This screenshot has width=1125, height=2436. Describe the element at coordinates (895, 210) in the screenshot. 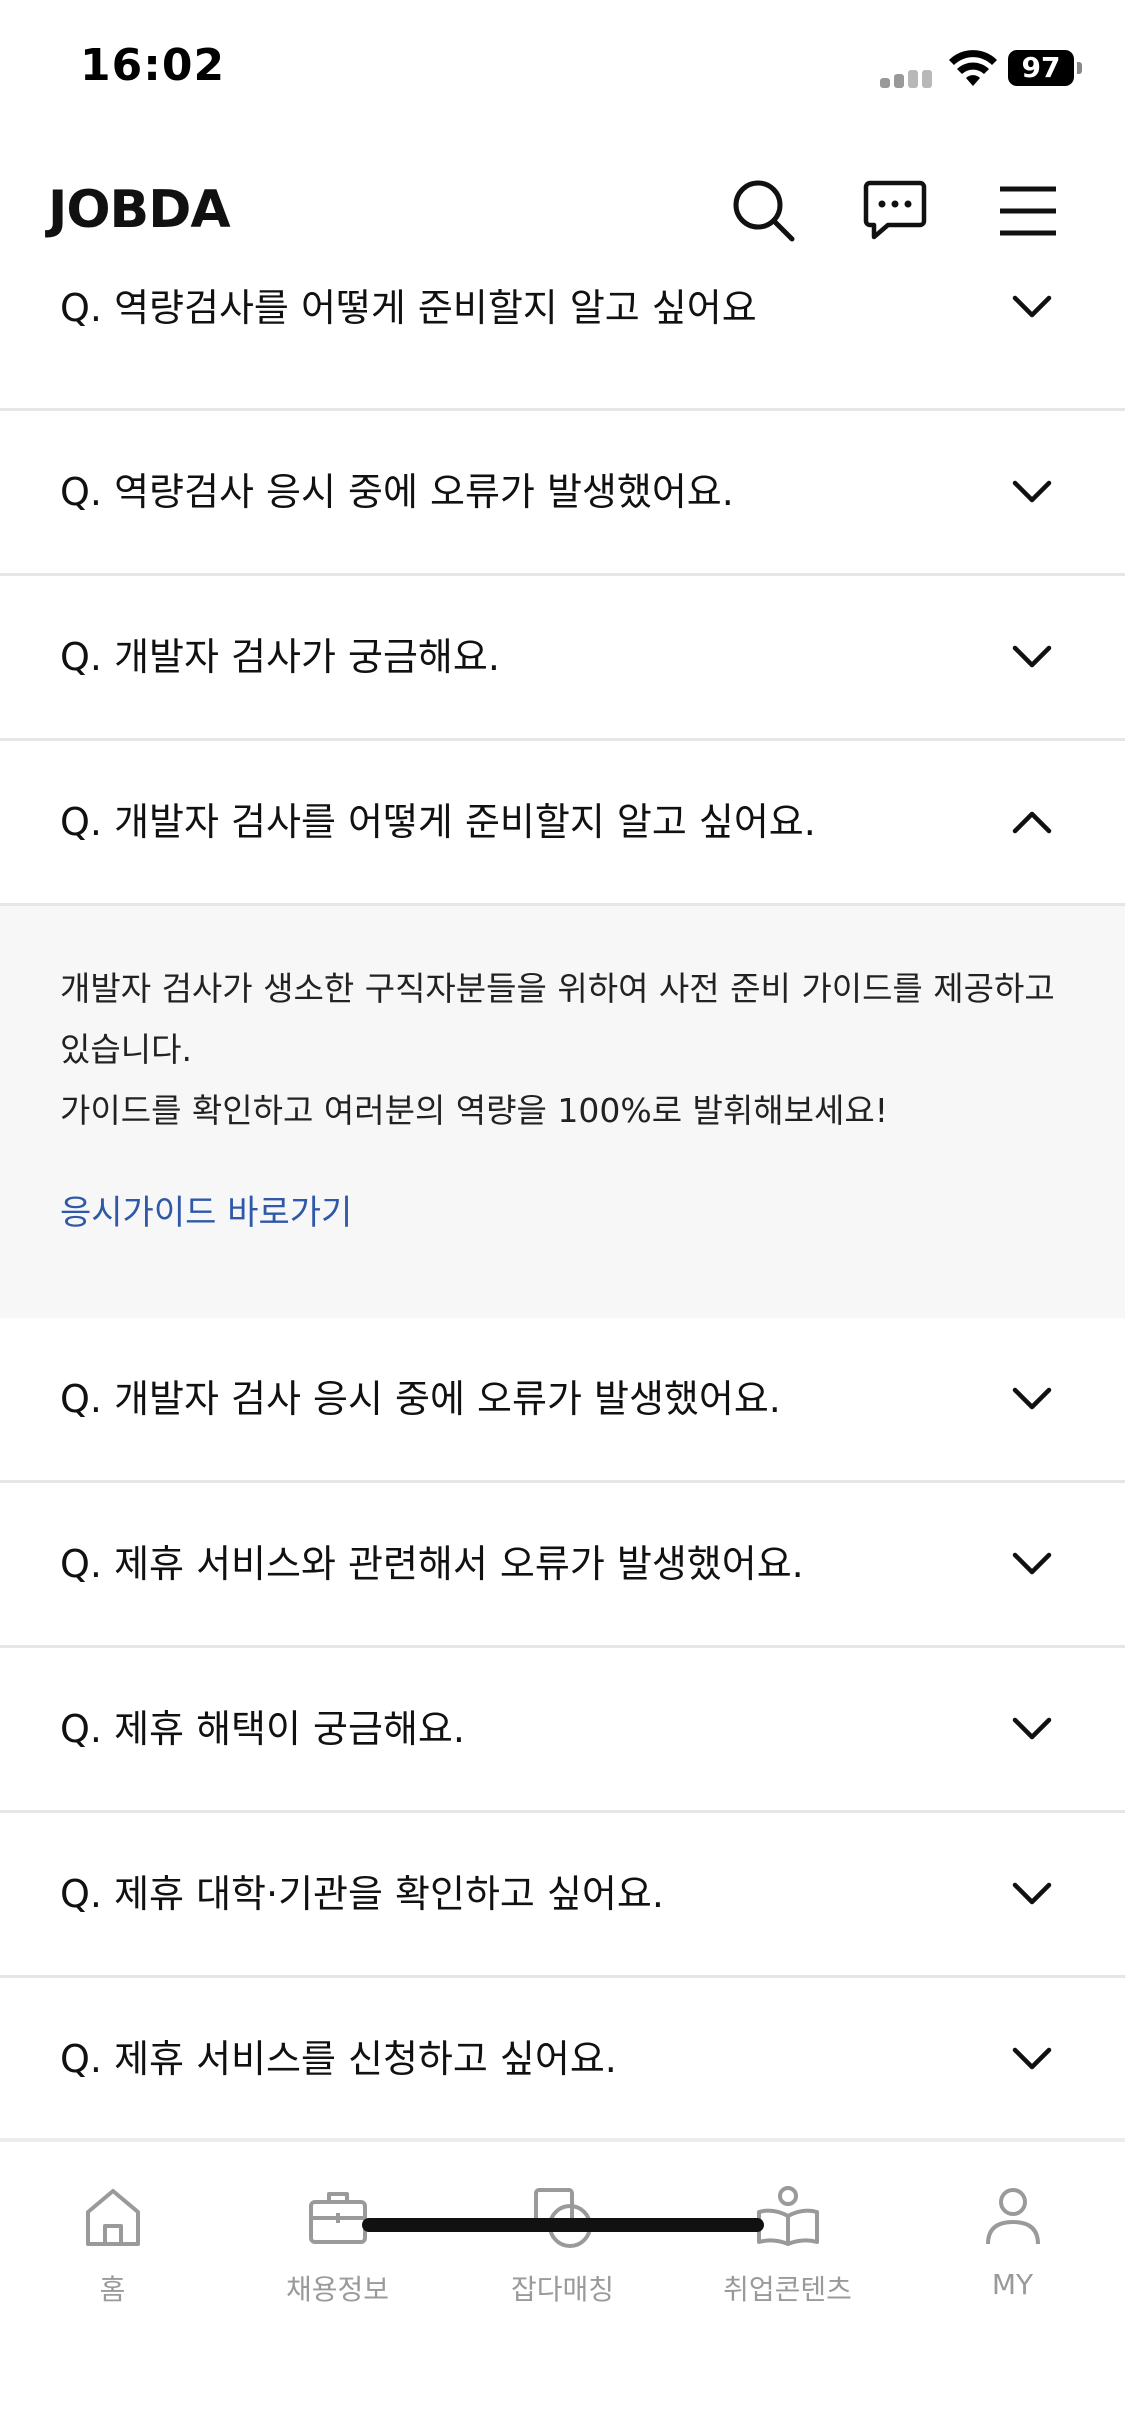

I see `chat-icon` at that location.